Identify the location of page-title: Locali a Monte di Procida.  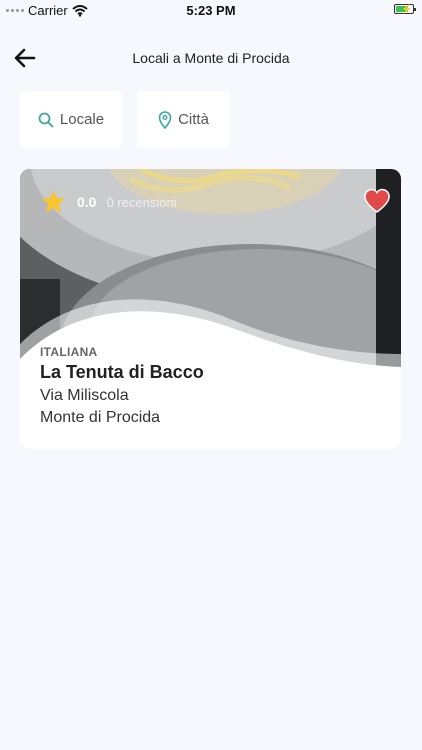
(211, 58).